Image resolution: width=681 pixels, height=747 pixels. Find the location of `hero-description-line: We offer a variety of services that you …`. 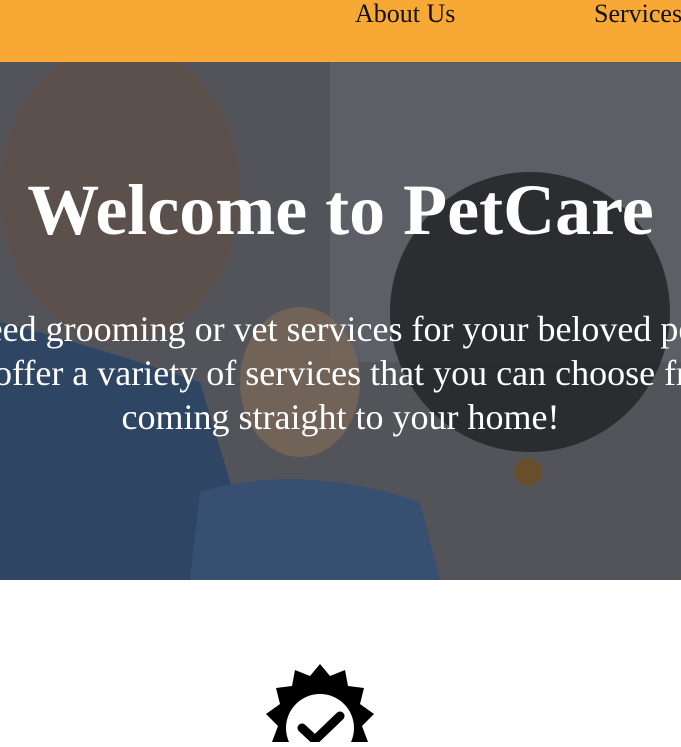

hero-description-line: We offer a variety of services that you … is located at coordinates (340, 373).